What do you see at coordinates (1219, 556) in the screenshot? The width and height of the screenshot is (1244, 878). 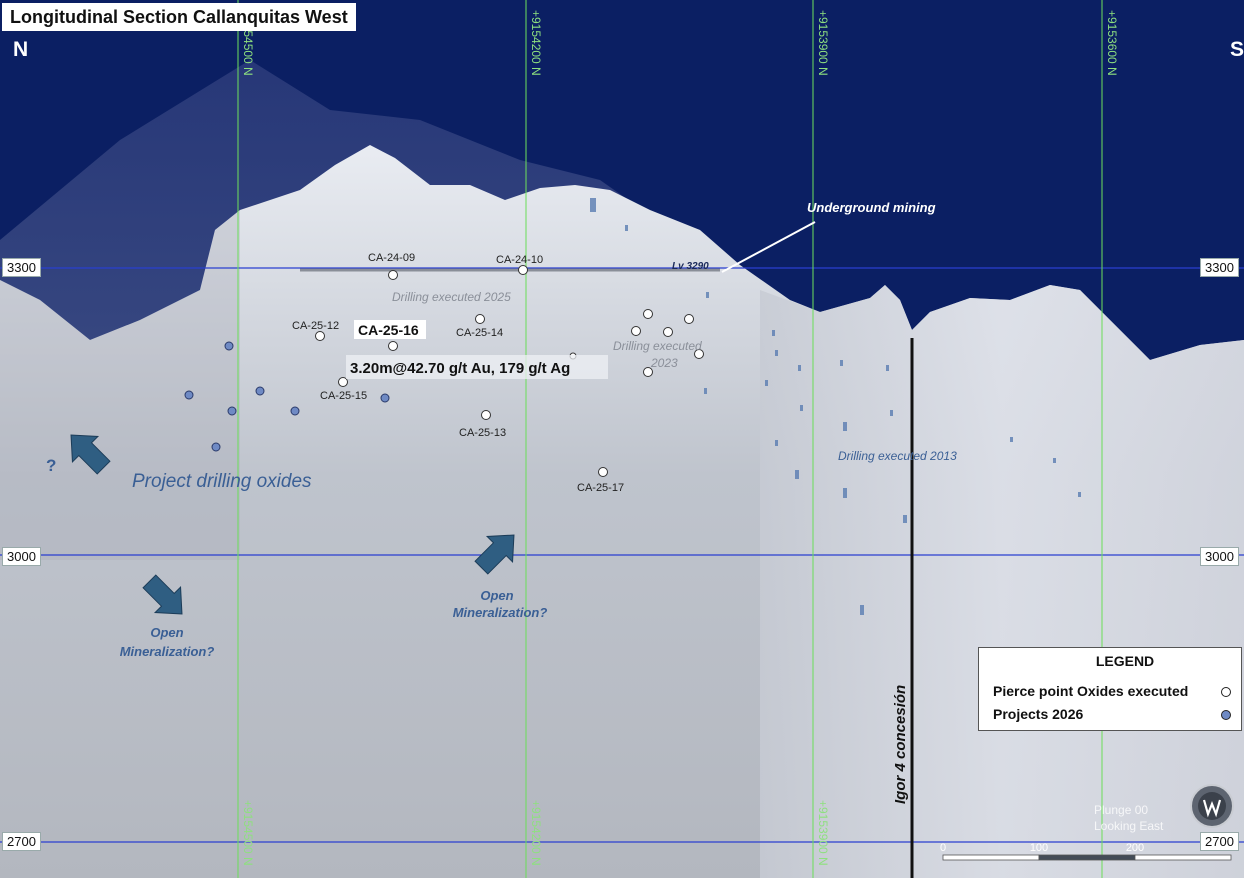 I see `level-label-3000-right: 3000` at bounding box center [1219, 556].